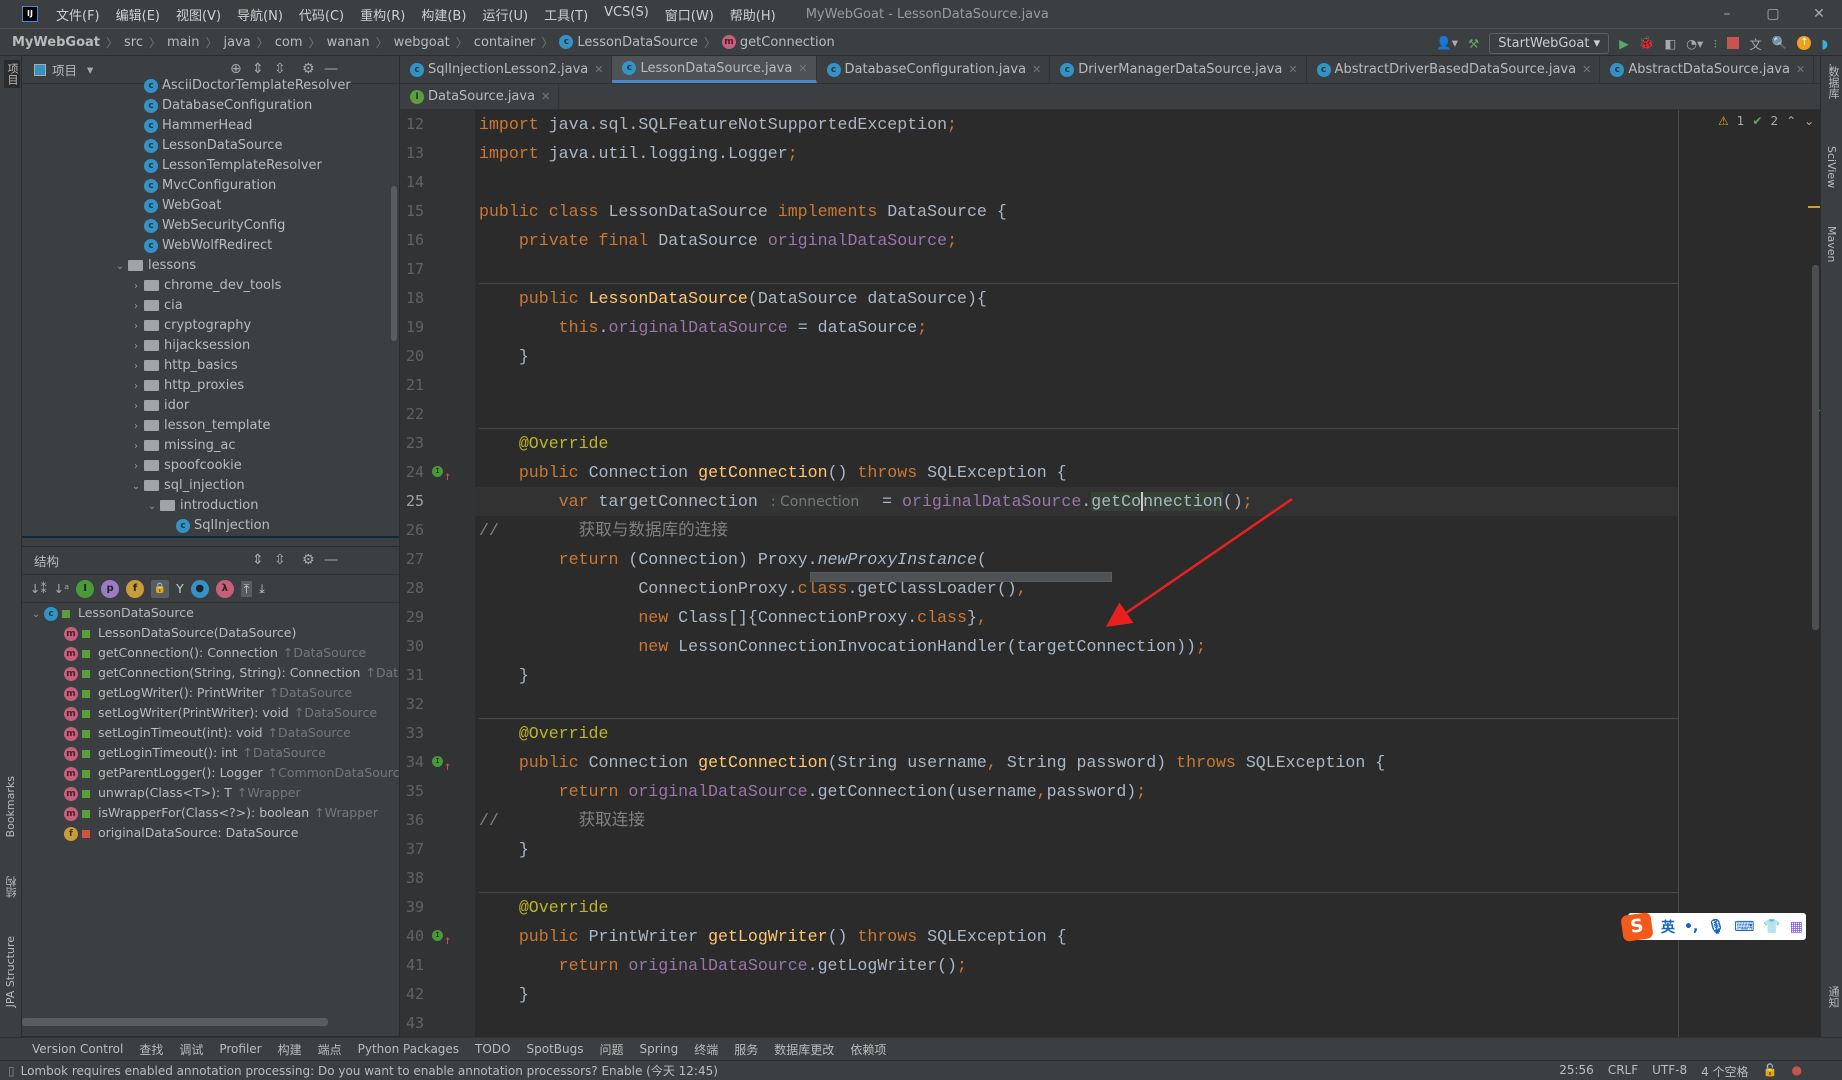  I want to click on ime-toolbar: S 英 •, 🎙 ⌨ 👕 ▦, so click(1713, 926).